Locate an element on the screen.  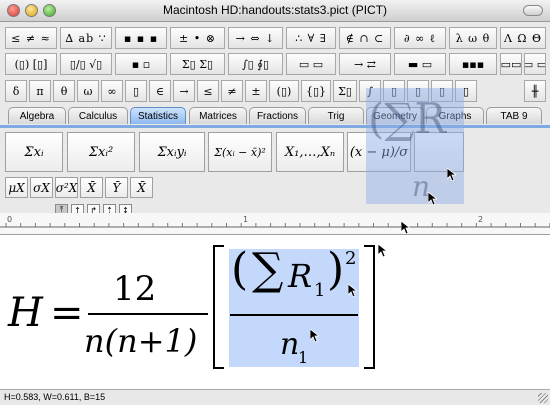
less-equal-symbol: ≤ is located at coordinates (208, 91).